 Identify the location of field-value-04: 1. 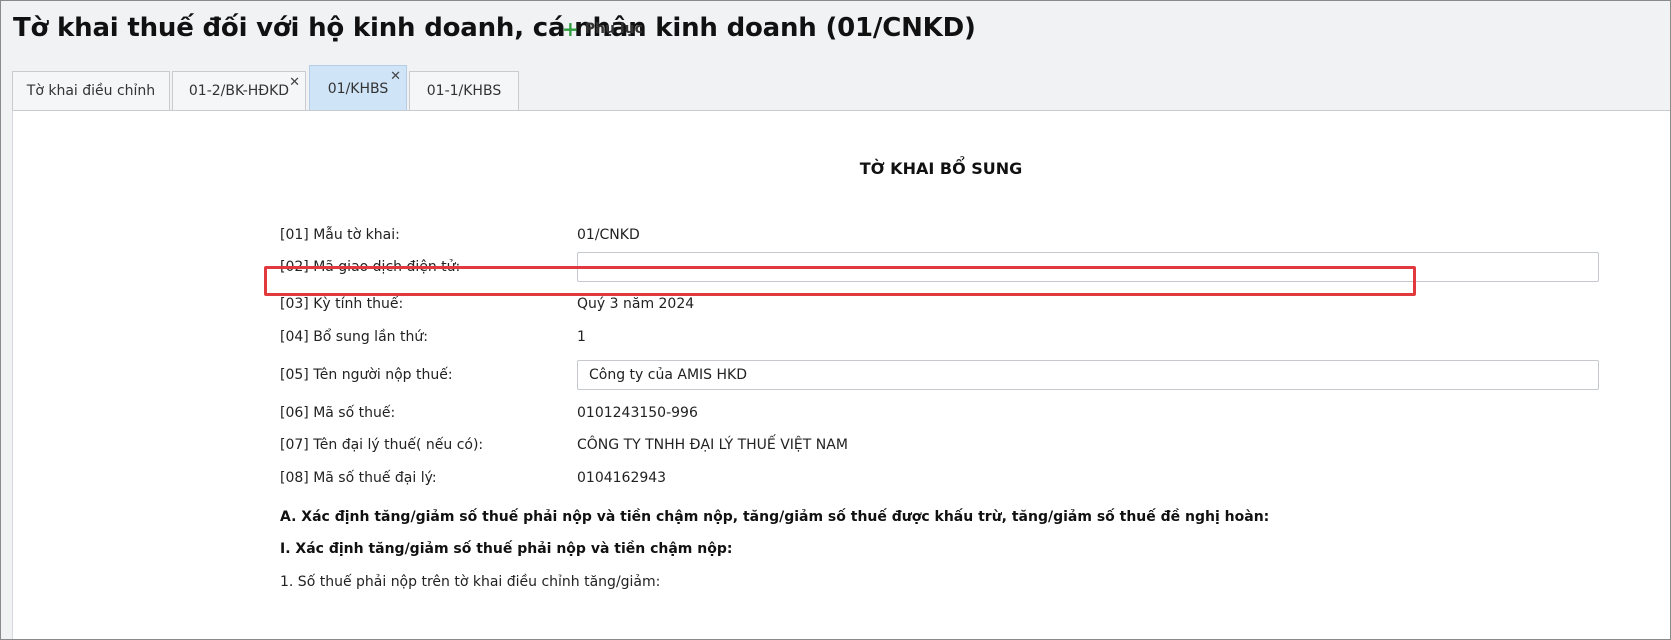
(581, 337).